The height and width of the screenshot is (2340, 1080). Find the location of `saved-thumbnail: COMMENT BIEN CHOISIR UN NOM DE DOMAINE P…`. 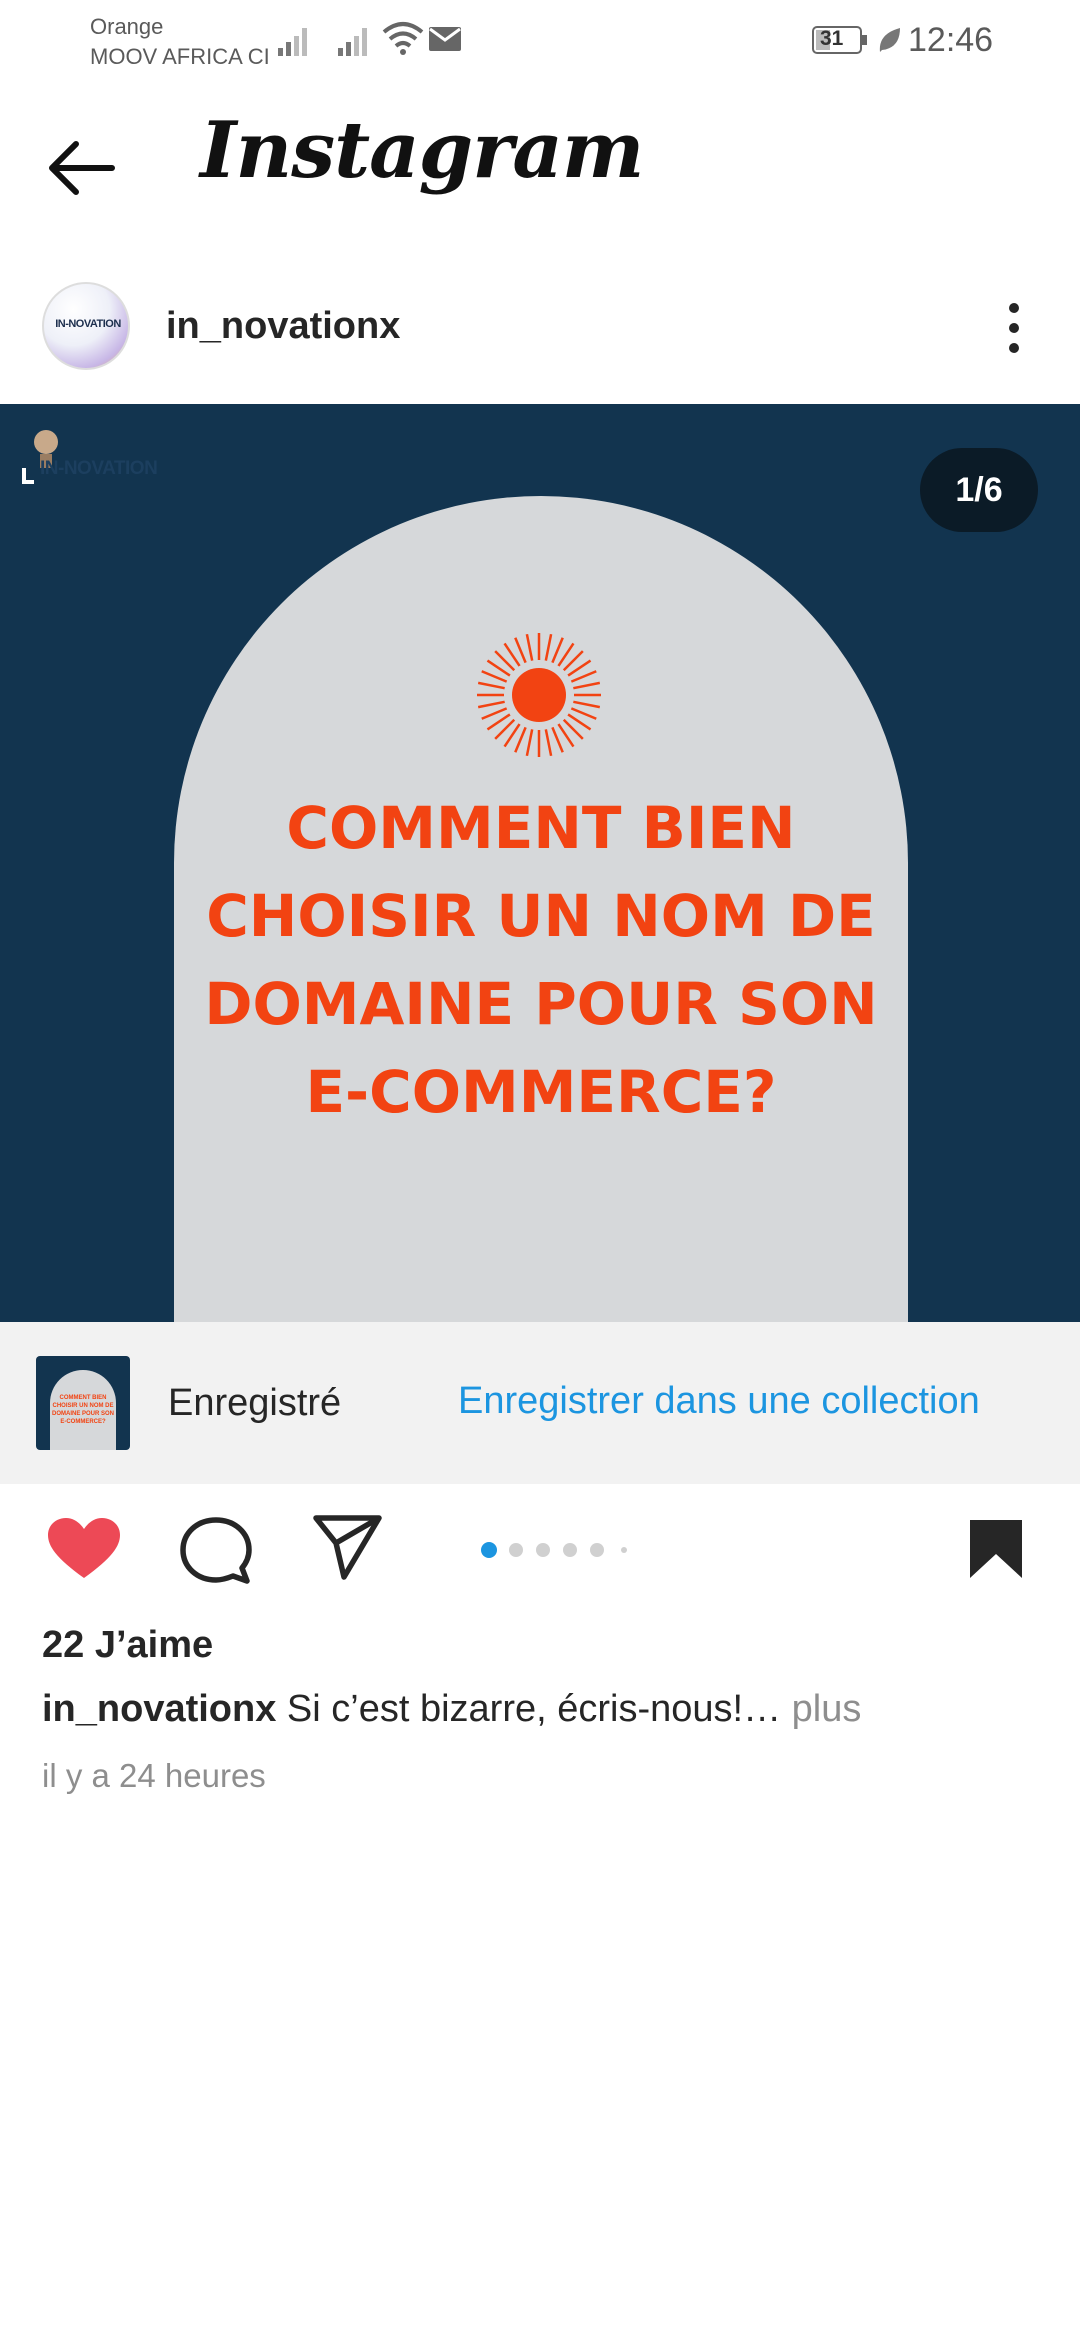

saved-thumbnail: COMMENT BIEN CHOISIR UN NOM DE DOMAINE P… is located at coordinates (83, 1403).